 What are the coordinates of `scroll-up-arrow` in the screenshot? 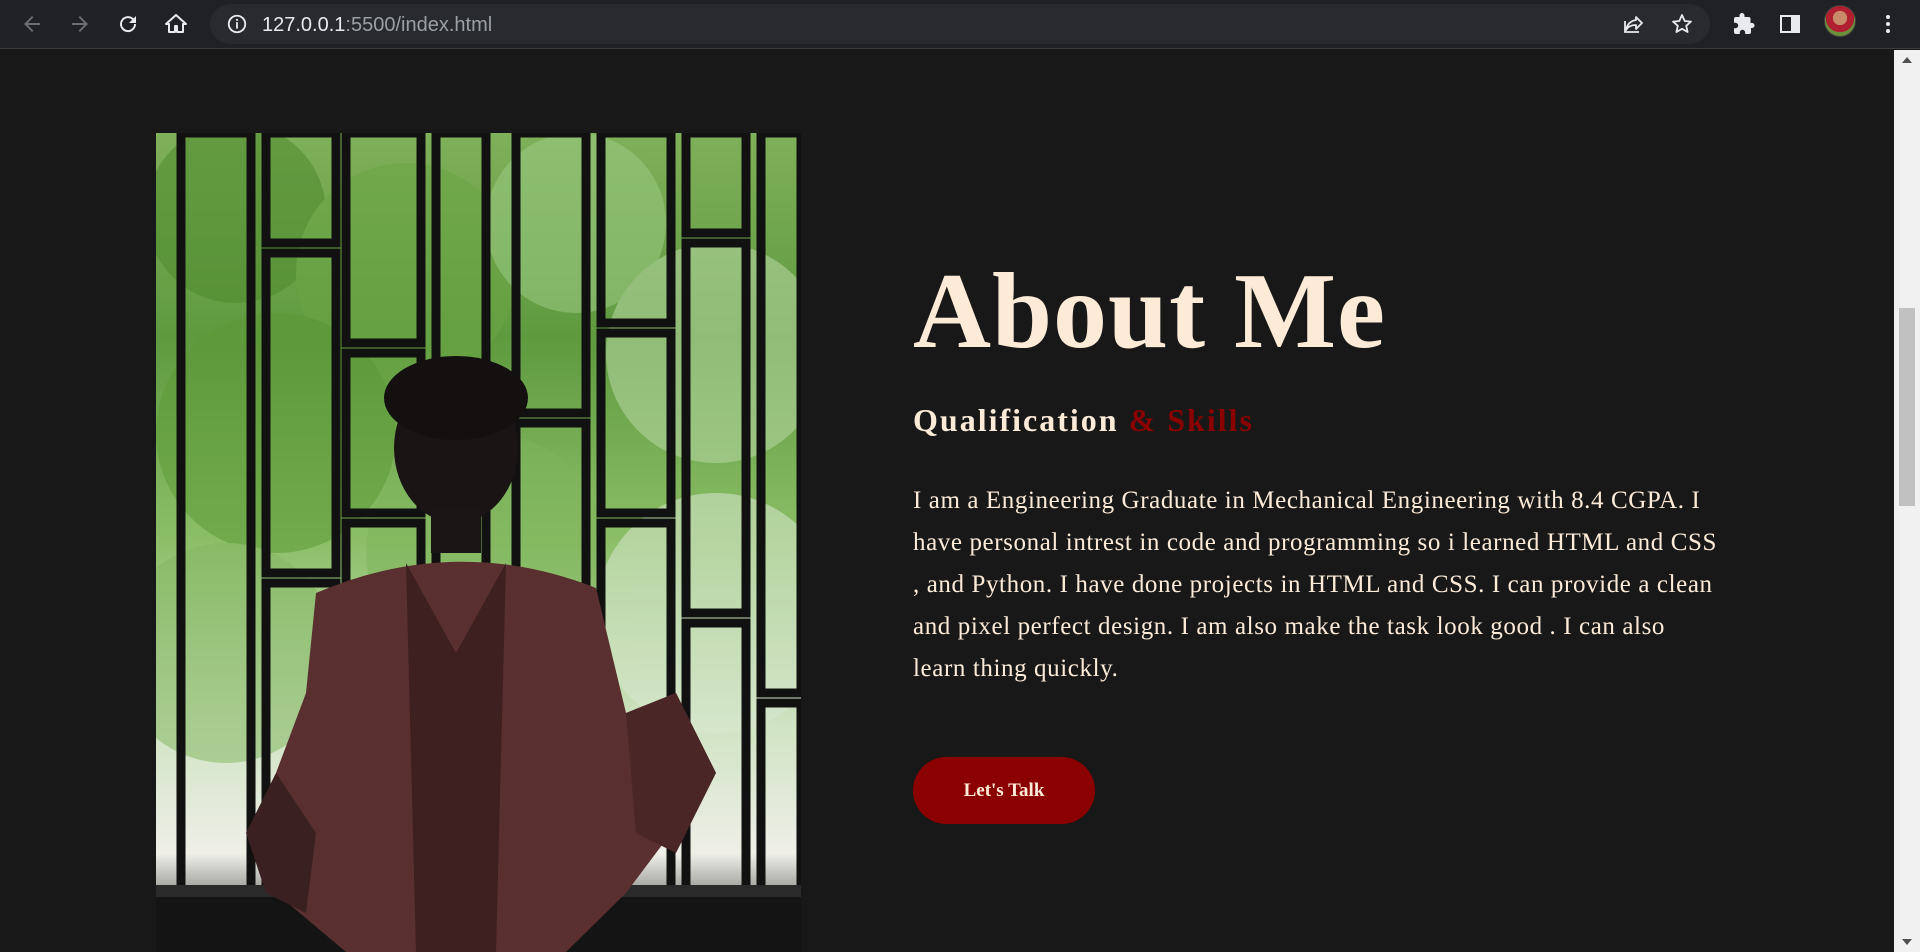 It's located at (1907, 60).